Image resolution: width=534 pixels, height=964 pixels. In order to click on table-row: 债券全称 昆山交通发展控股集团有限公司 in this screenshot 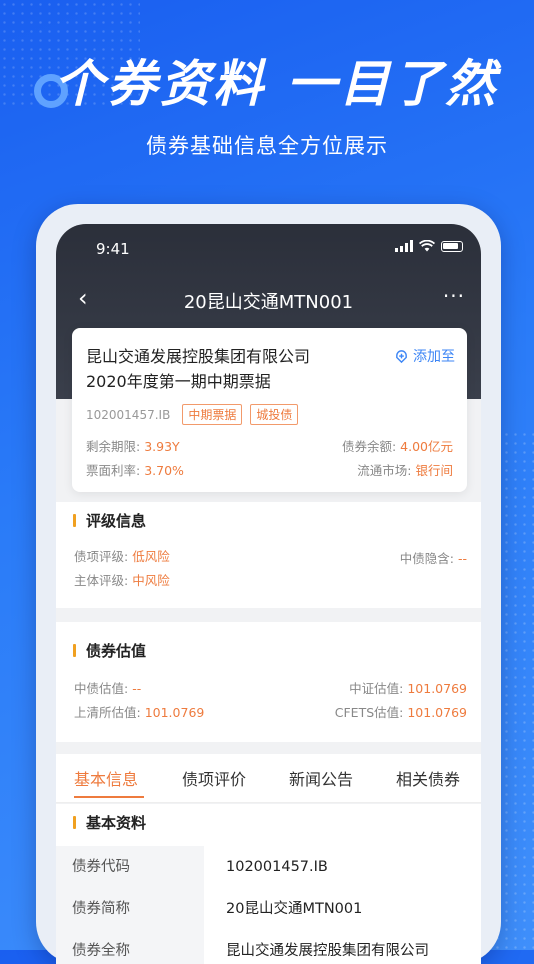, I will do `click(268, 947)`.